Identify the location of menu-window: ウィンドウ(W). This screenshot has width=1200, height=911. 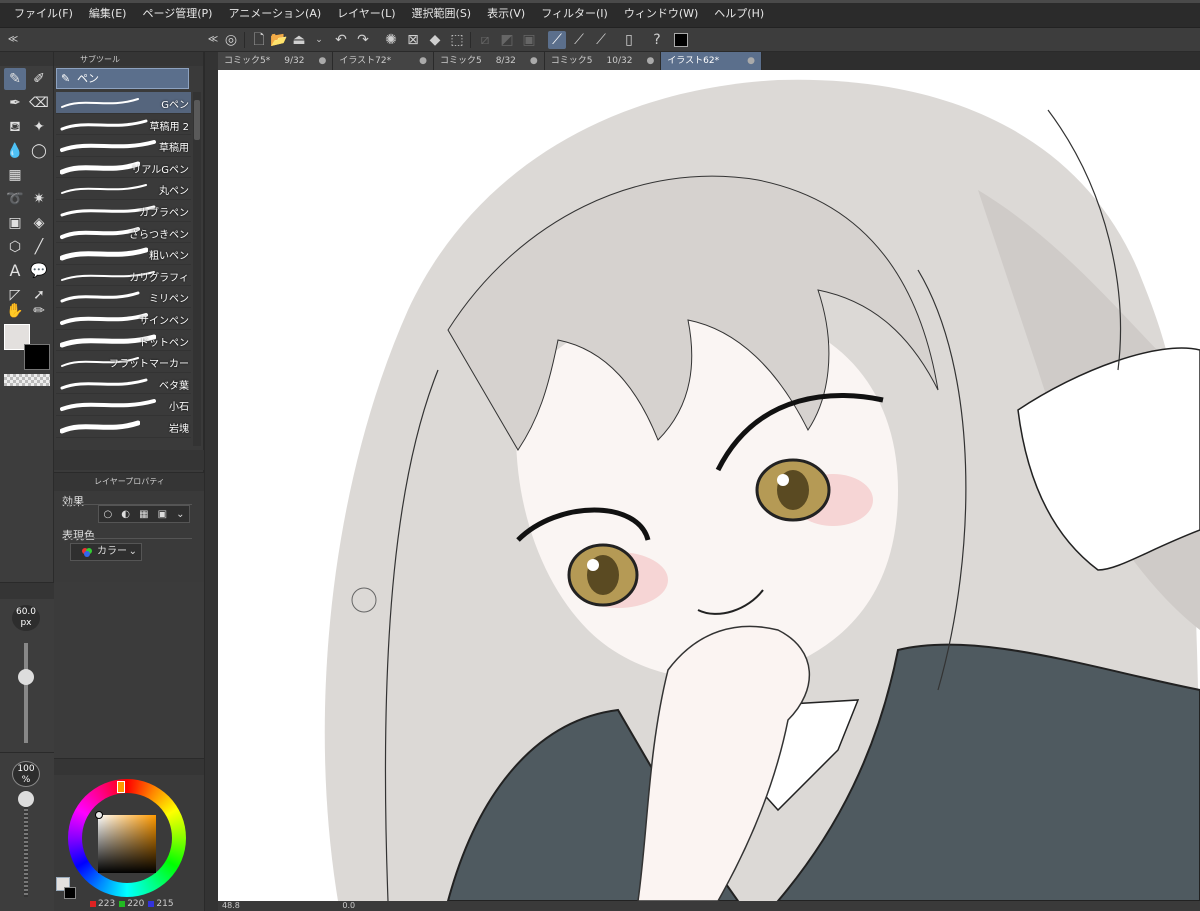
(661, 14).